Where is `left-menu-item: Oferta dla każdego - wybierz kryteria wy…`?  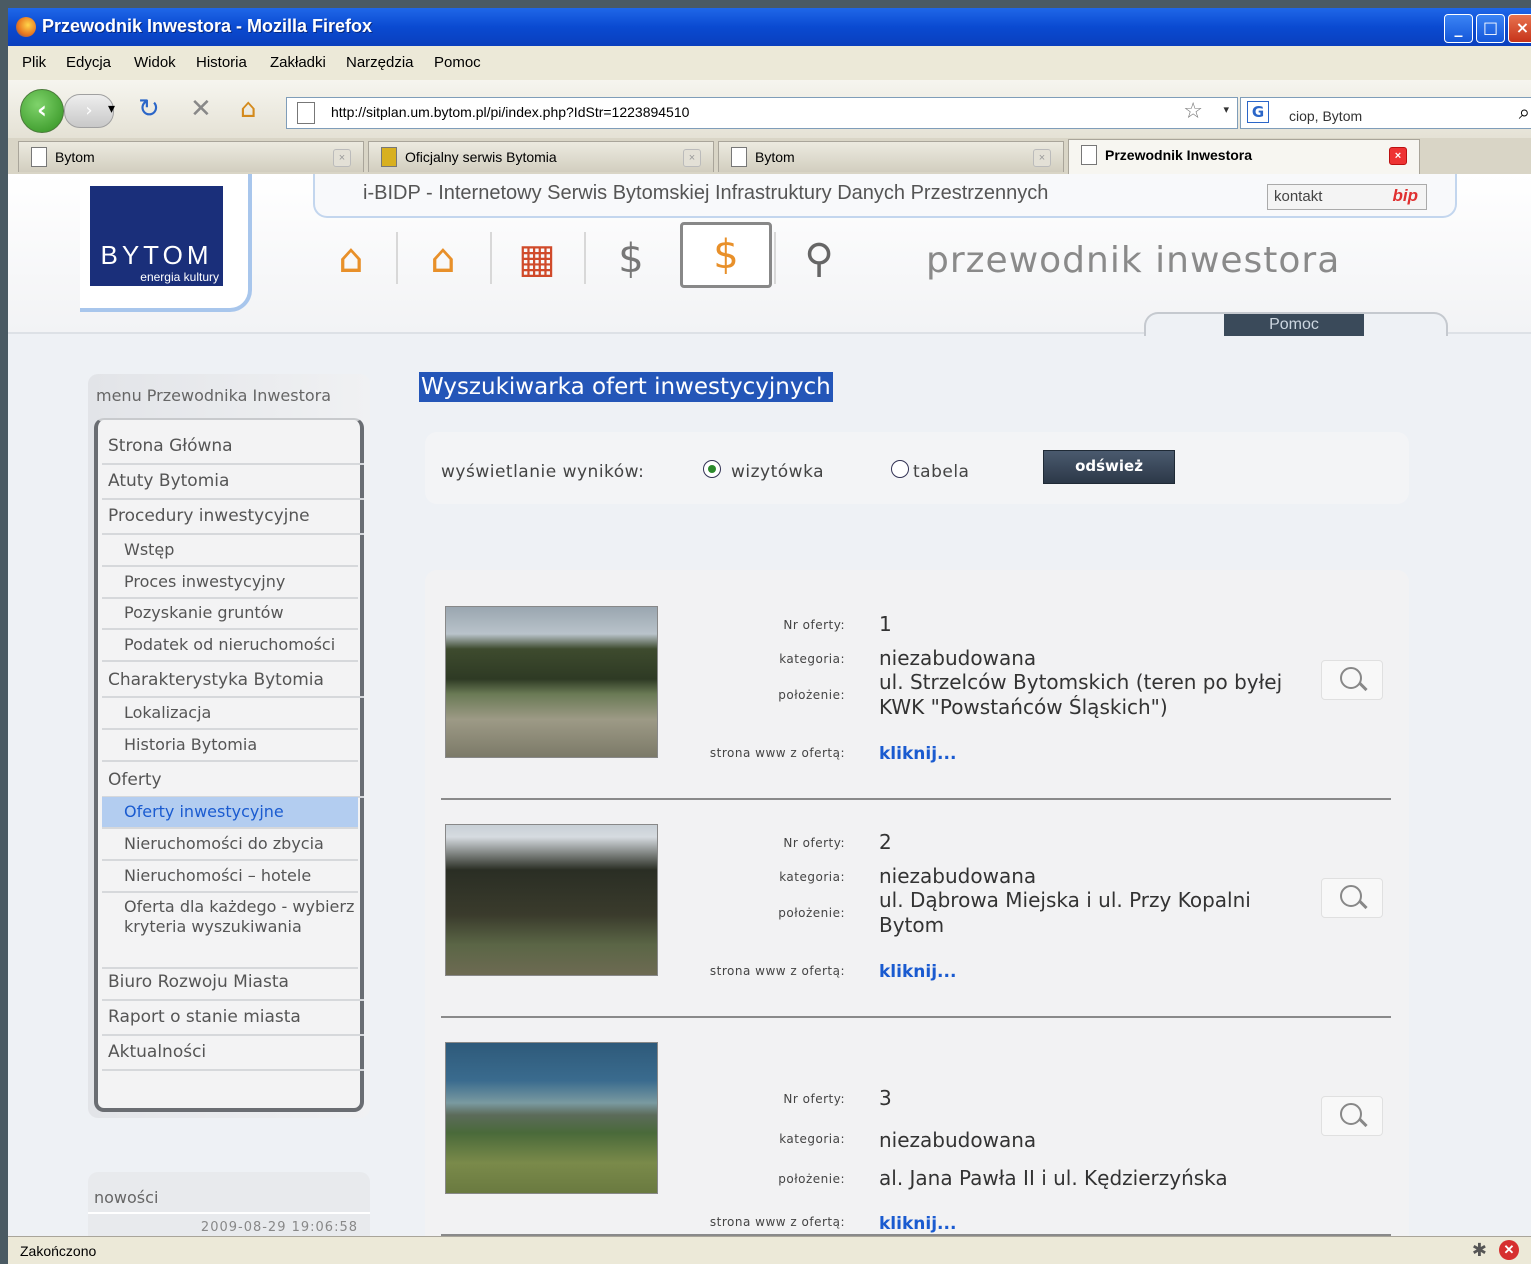
left-menu-item: Oferta dla każdego - wybierz kryteria wy… is located at coordinates (230, 931).